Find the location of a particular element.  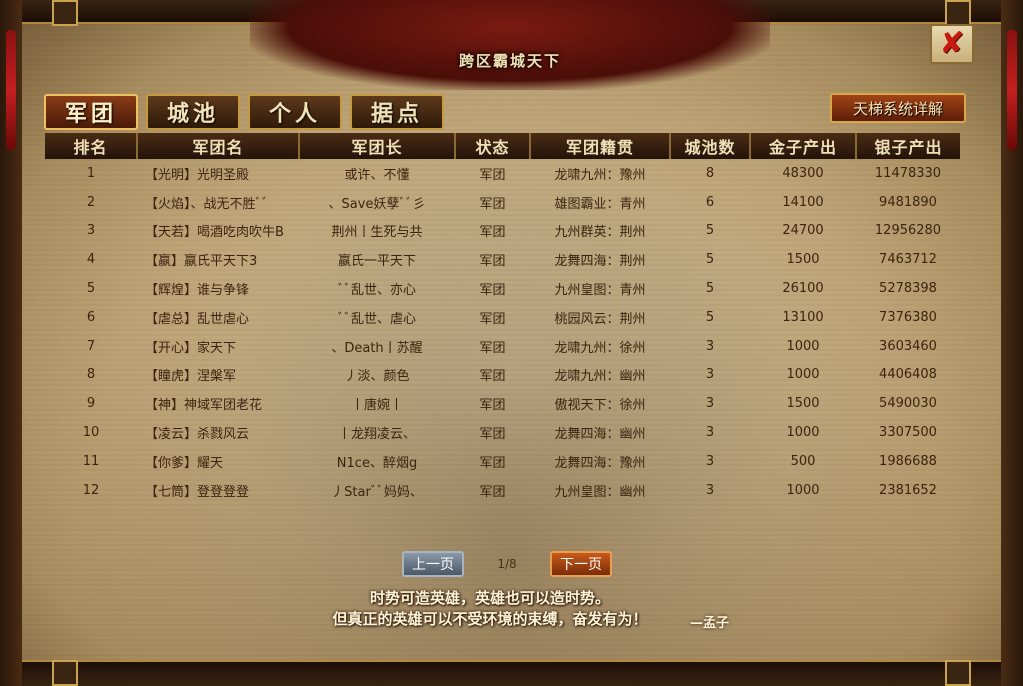

silver-output-cell: 7376380 is located at coordinates (908, 317).